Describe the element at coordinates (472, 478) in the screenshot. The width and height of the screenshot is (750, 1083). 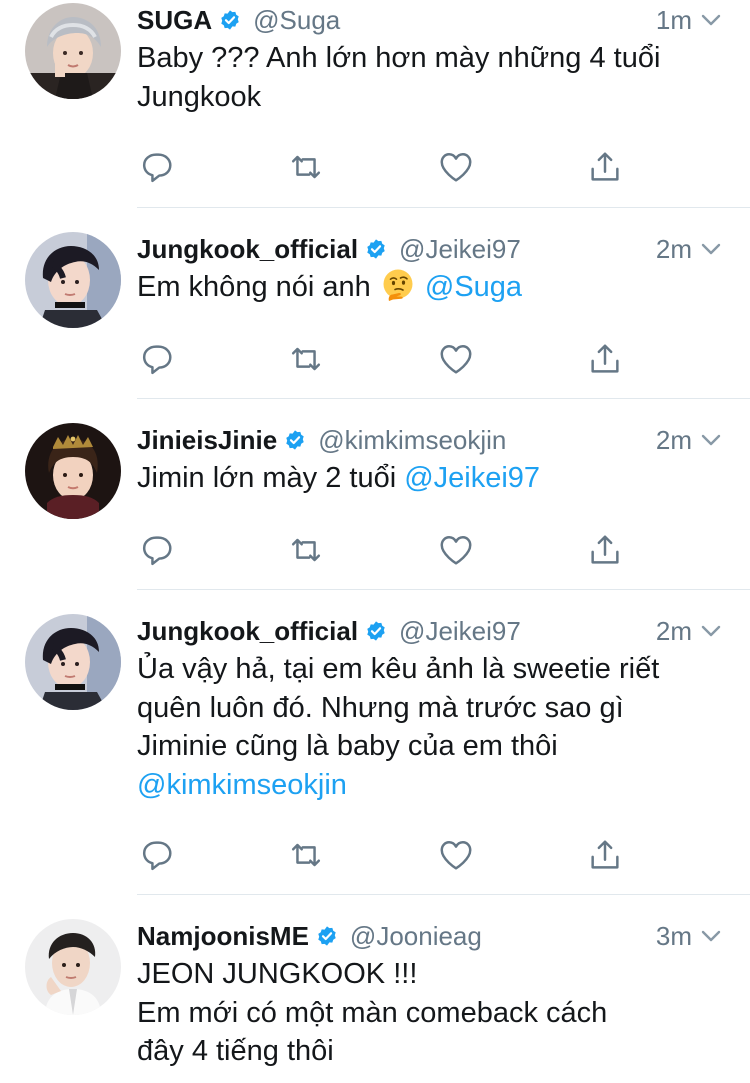
I see `mention-link: @Jeikei97` at that location.